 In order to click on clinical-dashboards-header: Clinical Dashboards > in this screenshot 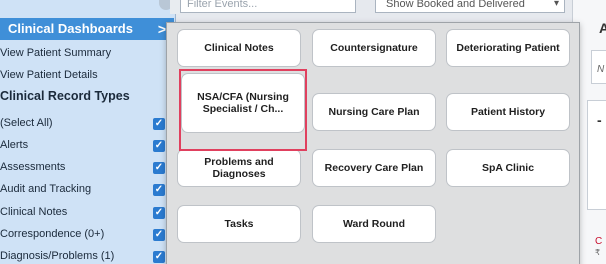, I will do `click(87, 29)`.